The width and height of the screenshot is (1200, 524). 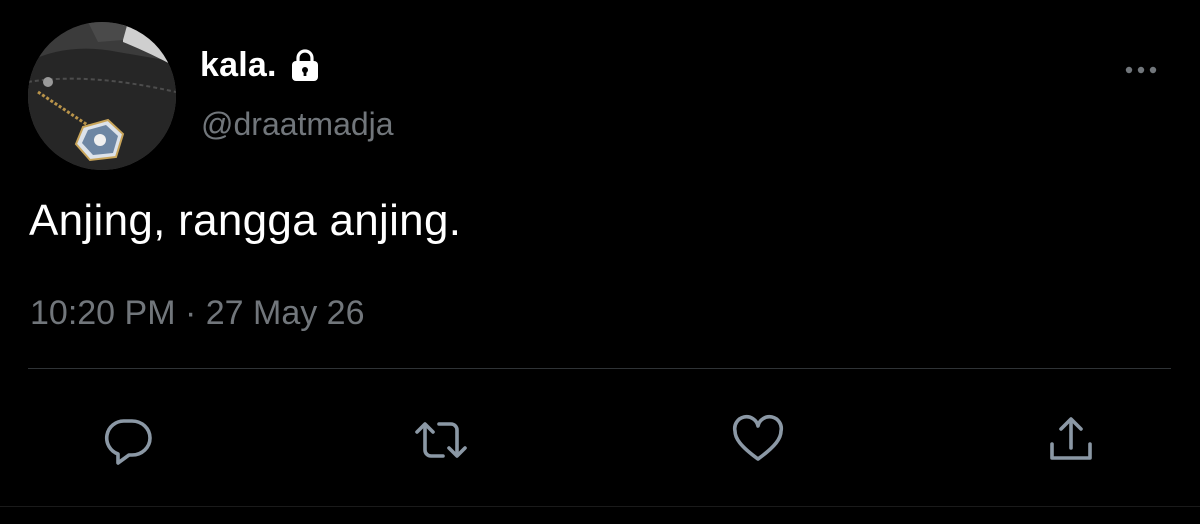 What do you see at coordinates (297, 124) in the screenshot?
I see `author-handle: @draatmadja` at bounding box center [297, 124].